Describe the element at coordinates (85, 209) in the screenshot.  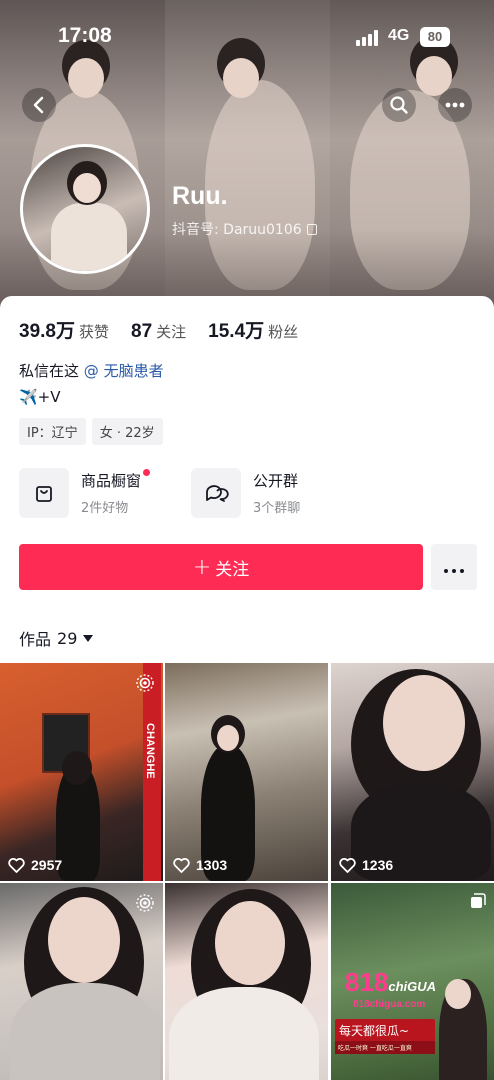
I see `avatar` at that location.